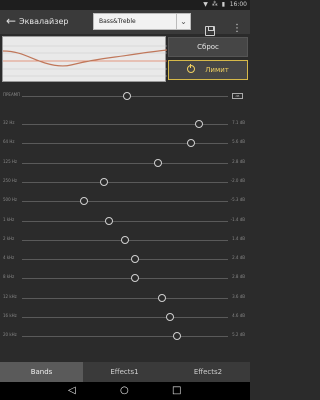 The image size is (320, 400). I want to click on band-row: 32 Hz 7.1 dB, so click(125, 124).